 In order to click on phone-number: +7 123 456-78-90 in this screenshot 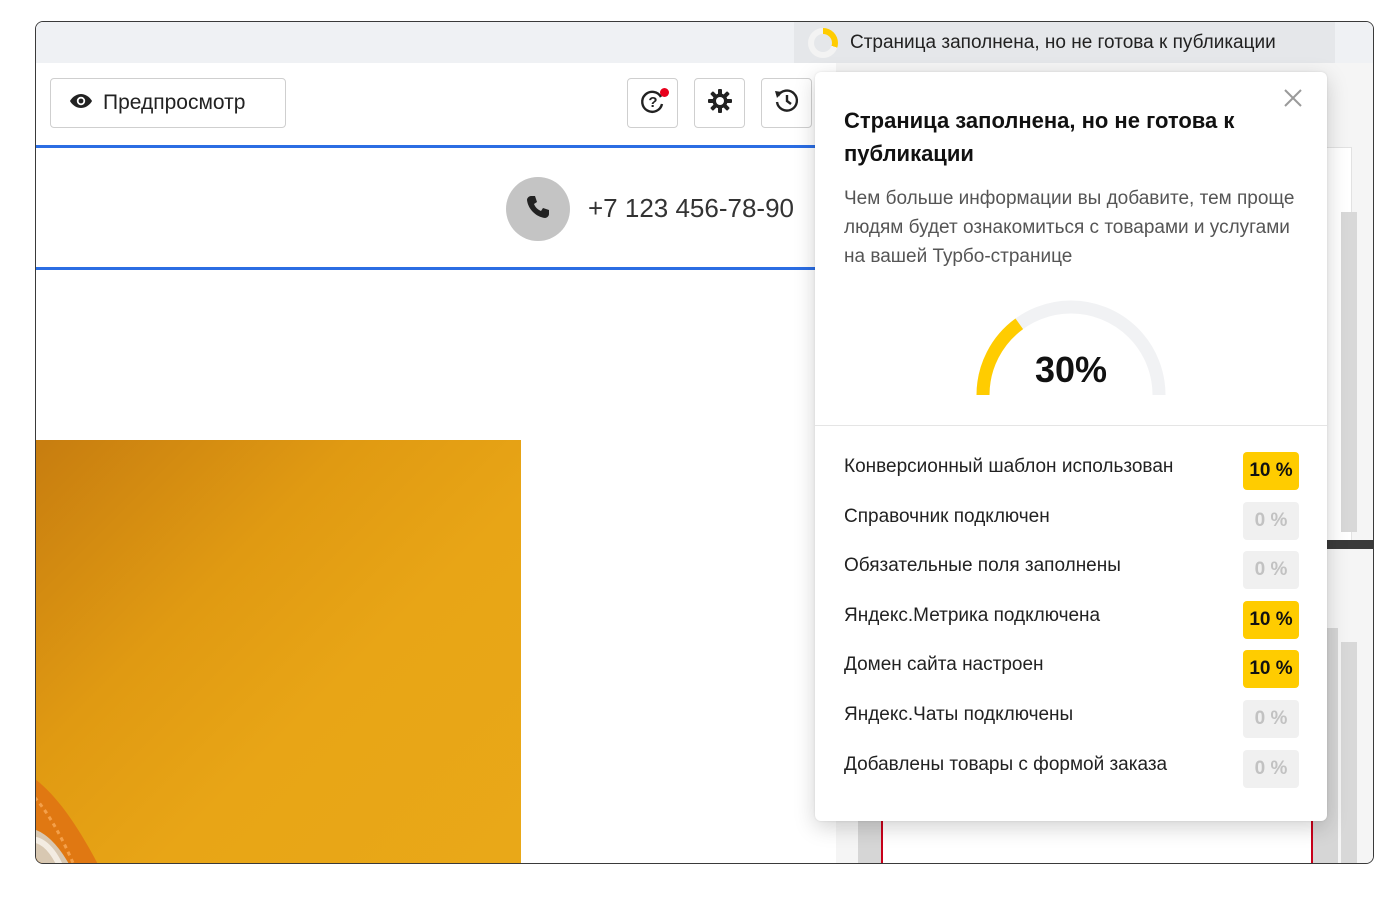, I will do `click(691, 208)`.